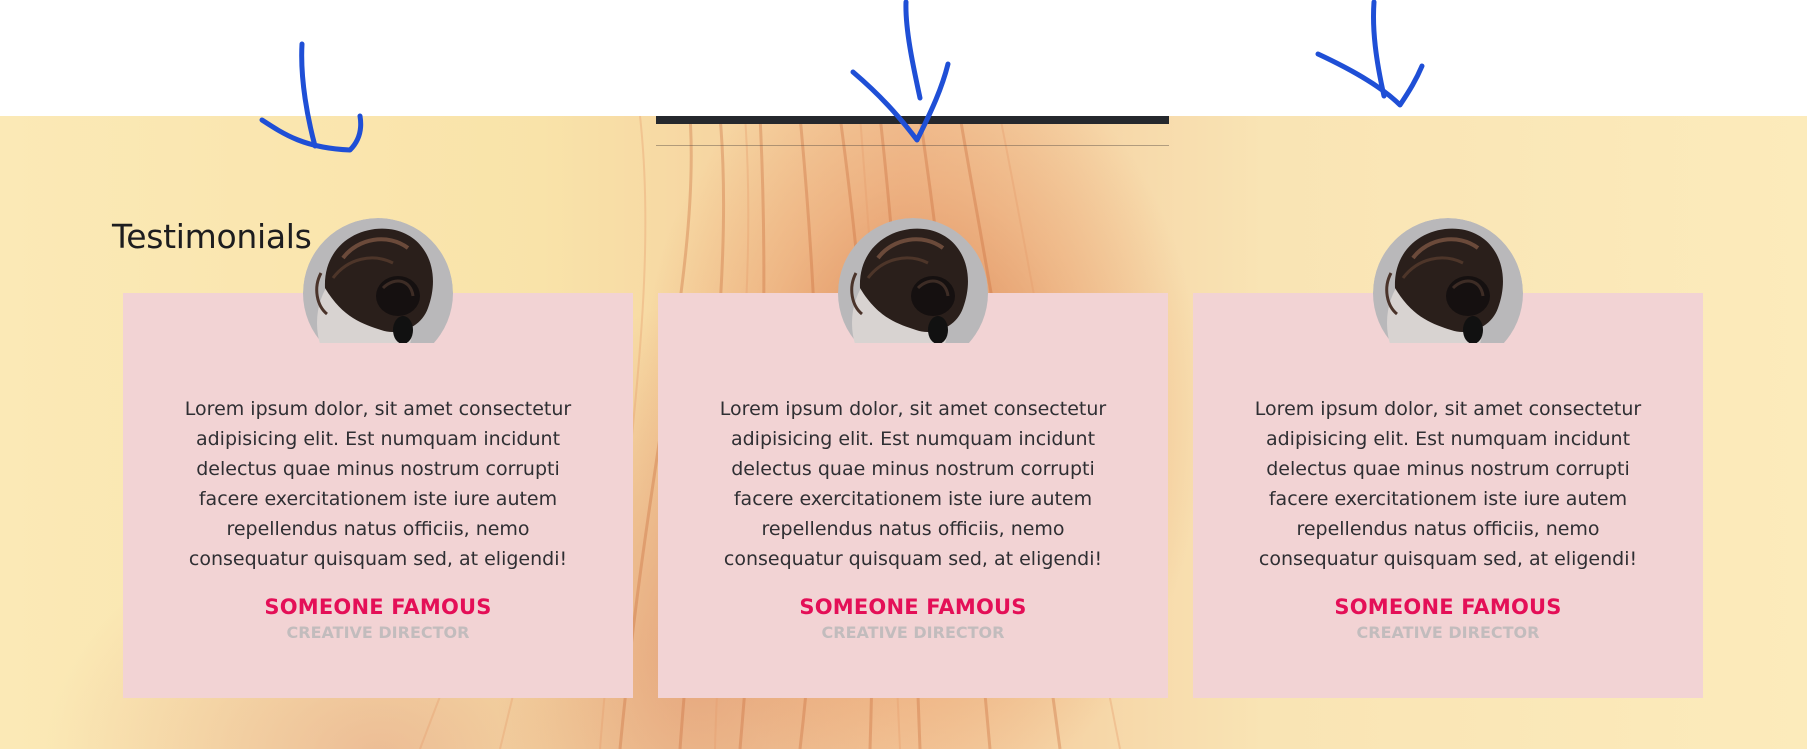  What do you see at coordinates (212, 236) in the screenshot?
I see `section-title: Testimonials` at bounding box center [212, 236].